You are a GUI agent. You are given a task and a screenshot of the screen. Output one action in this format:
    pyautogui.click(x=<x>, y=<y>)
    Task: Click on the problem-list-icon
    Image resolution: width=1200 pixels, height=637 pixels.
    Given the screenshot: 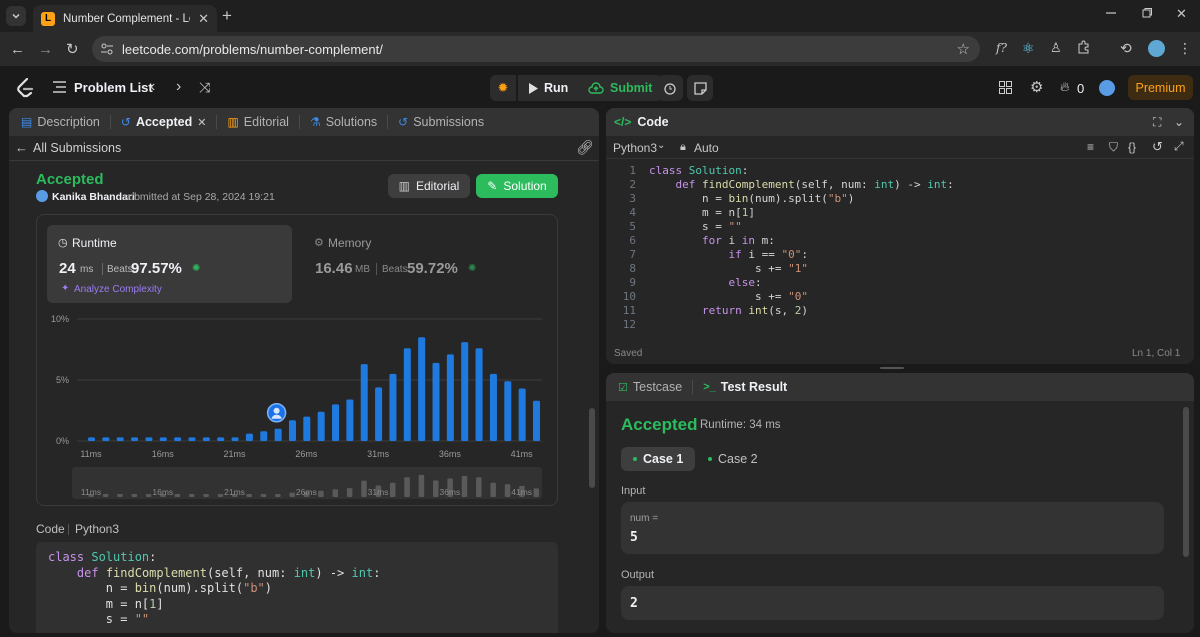 What is the action you would take?
    pyautogui.click(x=59, y=87)
    